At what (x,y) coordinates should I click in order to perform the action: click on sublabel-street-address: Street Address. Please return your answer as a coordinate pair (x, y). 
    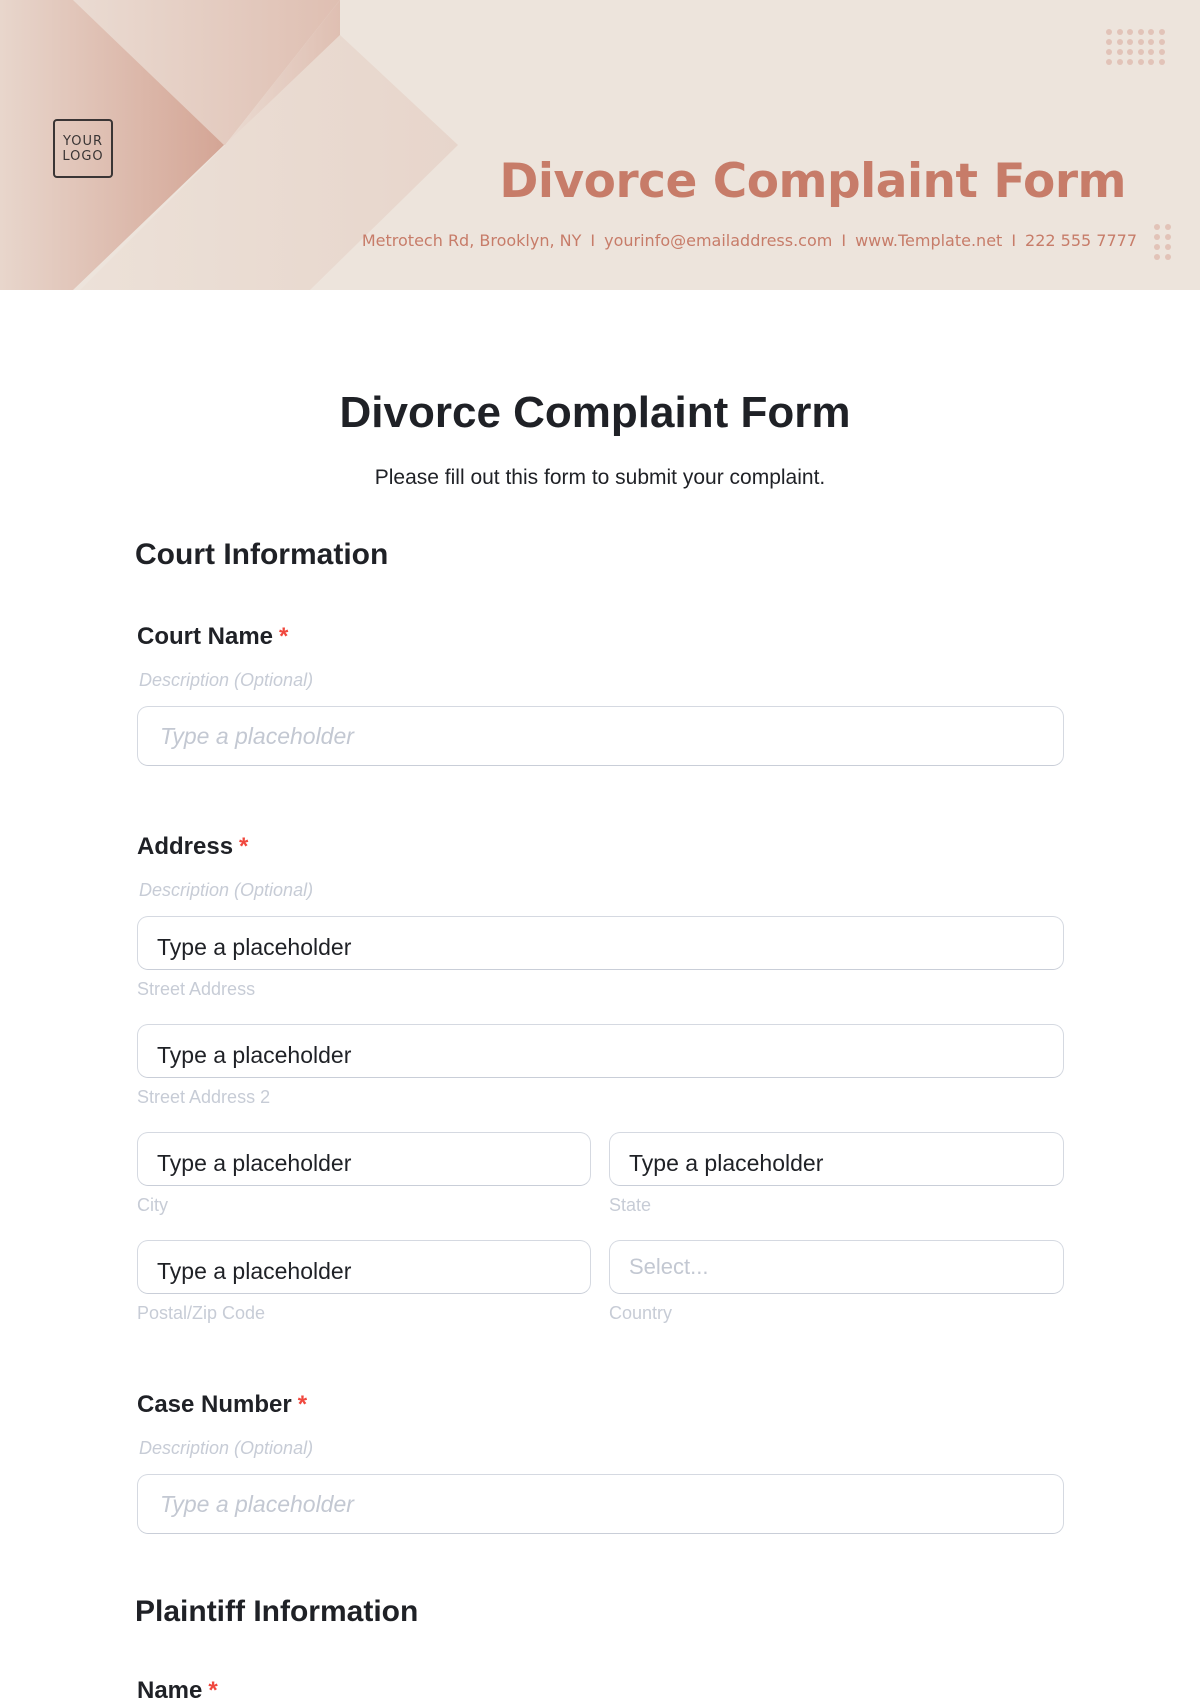
    Looking at the image, I should click on (196, 989).